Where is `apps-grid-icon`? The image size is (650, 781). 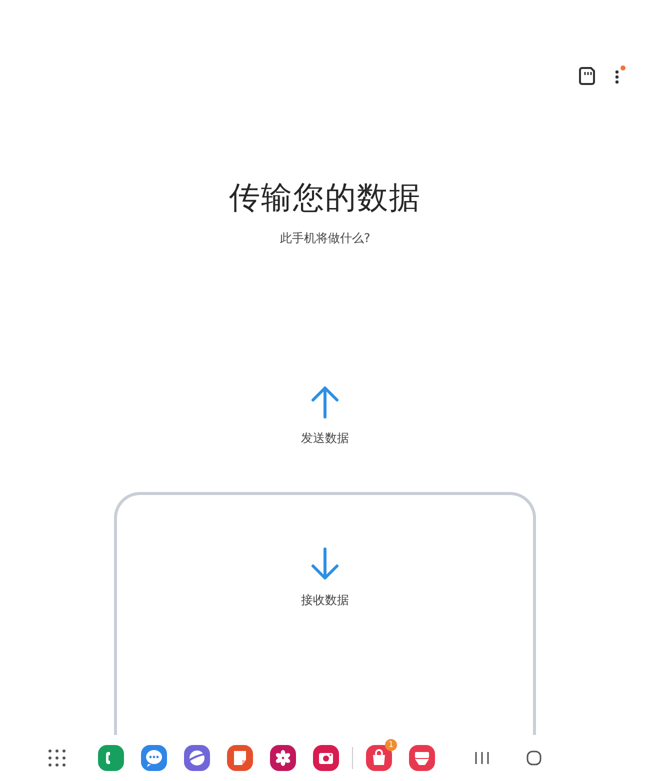
apps-grid-icon is located at coordinates (57, 758).